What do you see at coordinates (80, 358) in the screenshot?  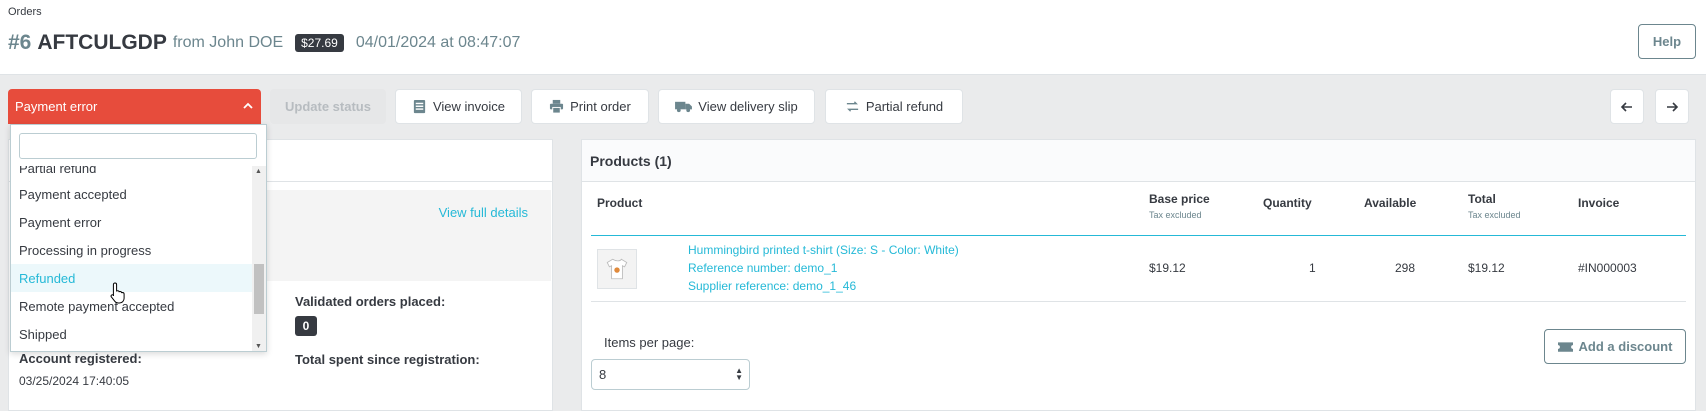 I see `account-registered-label: Account registered:` at bounding box center [80, 358].